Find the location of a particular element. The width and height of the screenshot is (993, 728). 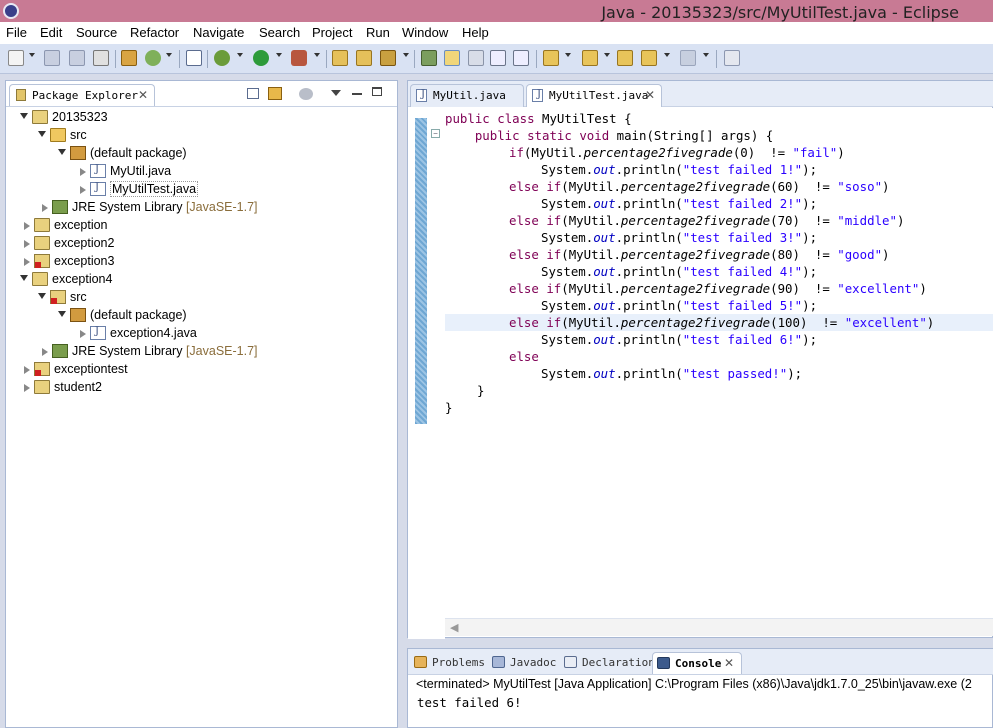

previous-annotation-icon is located at coordinates (590, 58).